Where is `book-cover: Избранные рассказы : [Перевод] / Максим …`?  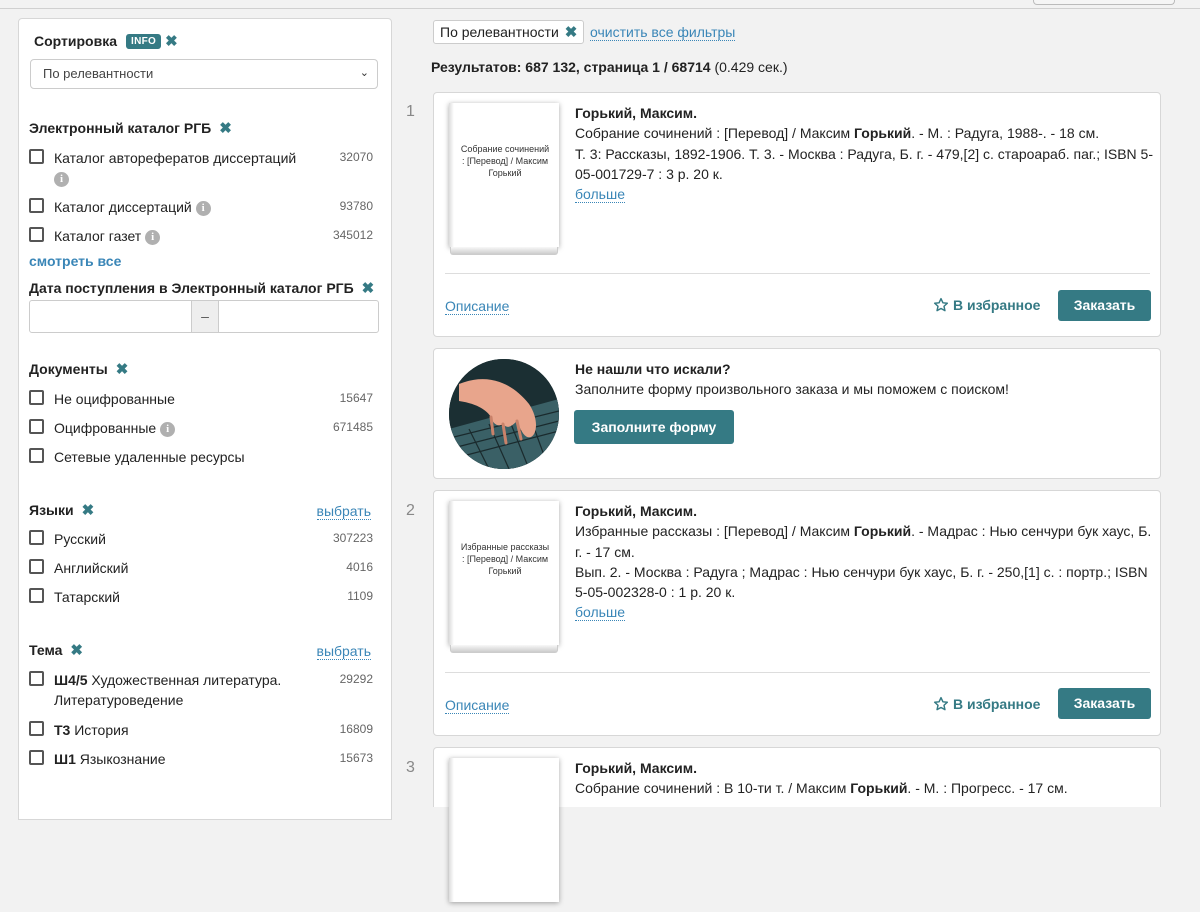
book-cover: Избранные рассказы : [Перевод] / Максим … is located at coordinates (503, 578).